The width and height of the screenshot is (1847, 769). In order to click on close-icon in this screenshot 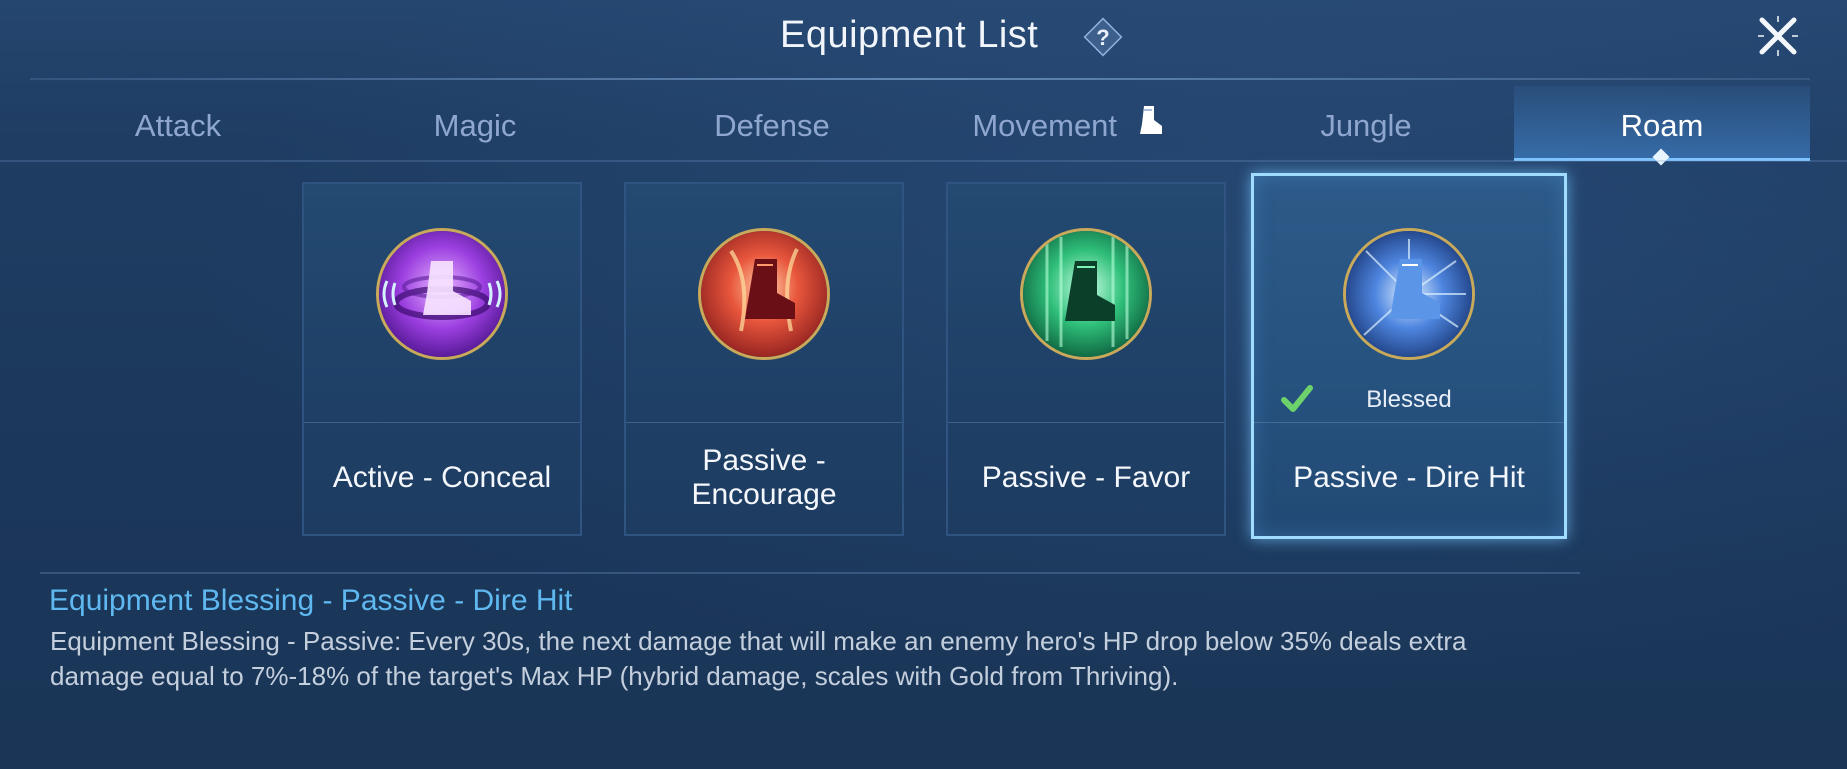, I will do `click(1778, 36)`.